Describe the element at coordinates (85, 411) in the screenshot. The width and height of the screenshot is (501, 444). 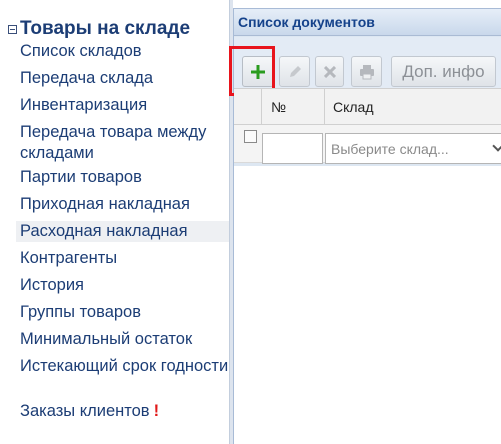
I see `sidebar-item-label: Заказы клиентов` at that location.